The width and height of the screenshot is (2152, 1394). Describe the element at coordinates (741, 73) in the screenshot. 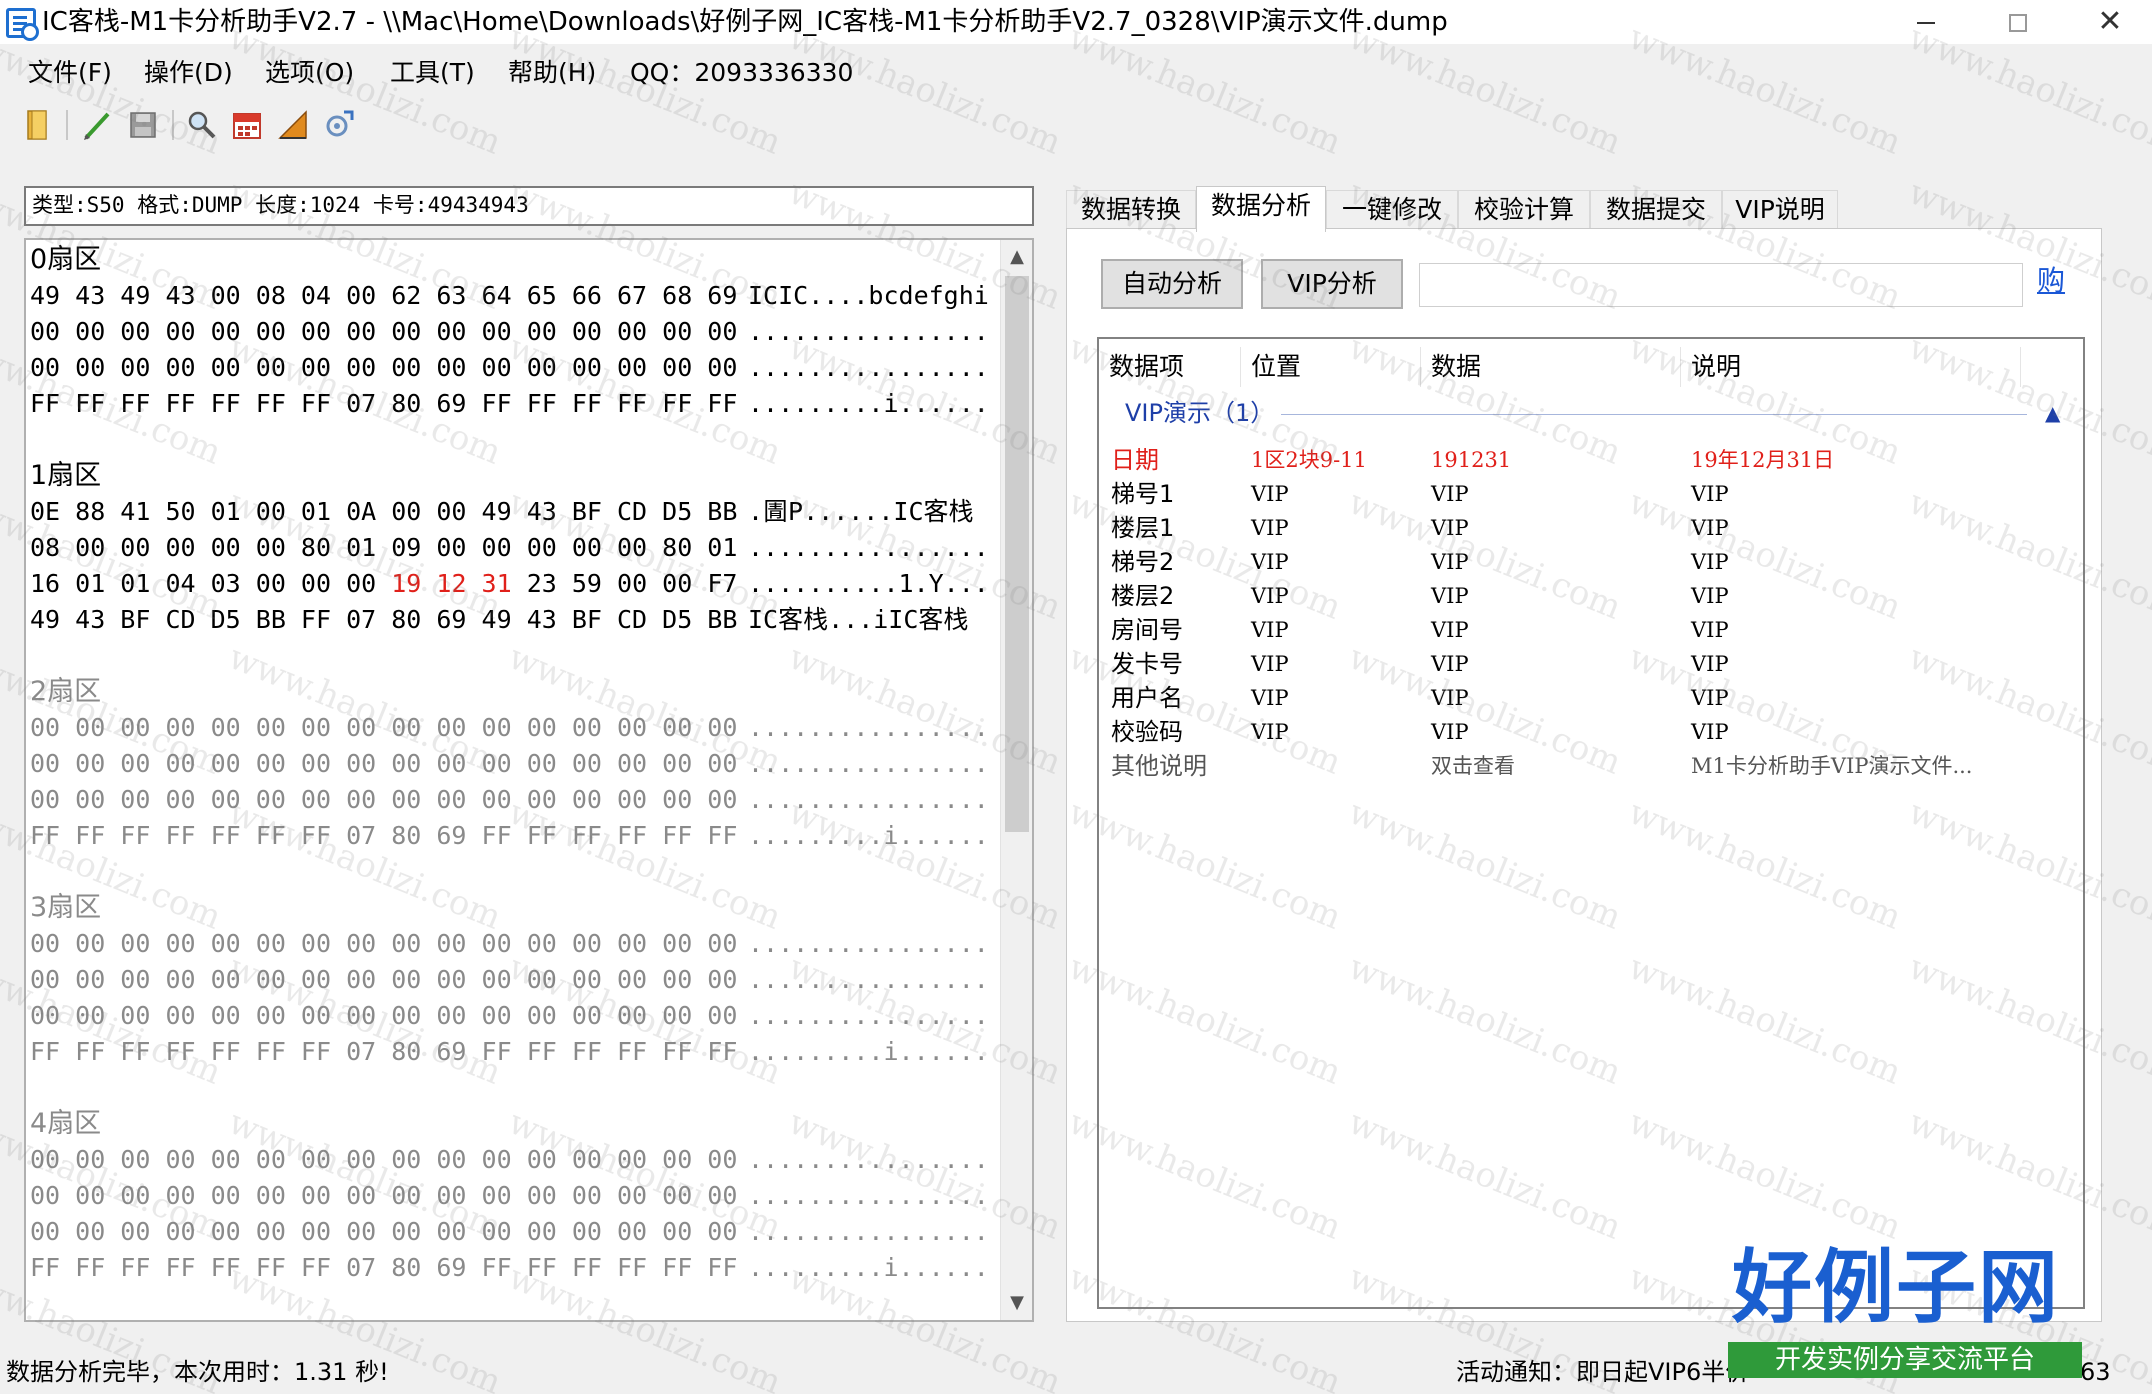

I see `menu-qq: QQ：2093336330` at that location.